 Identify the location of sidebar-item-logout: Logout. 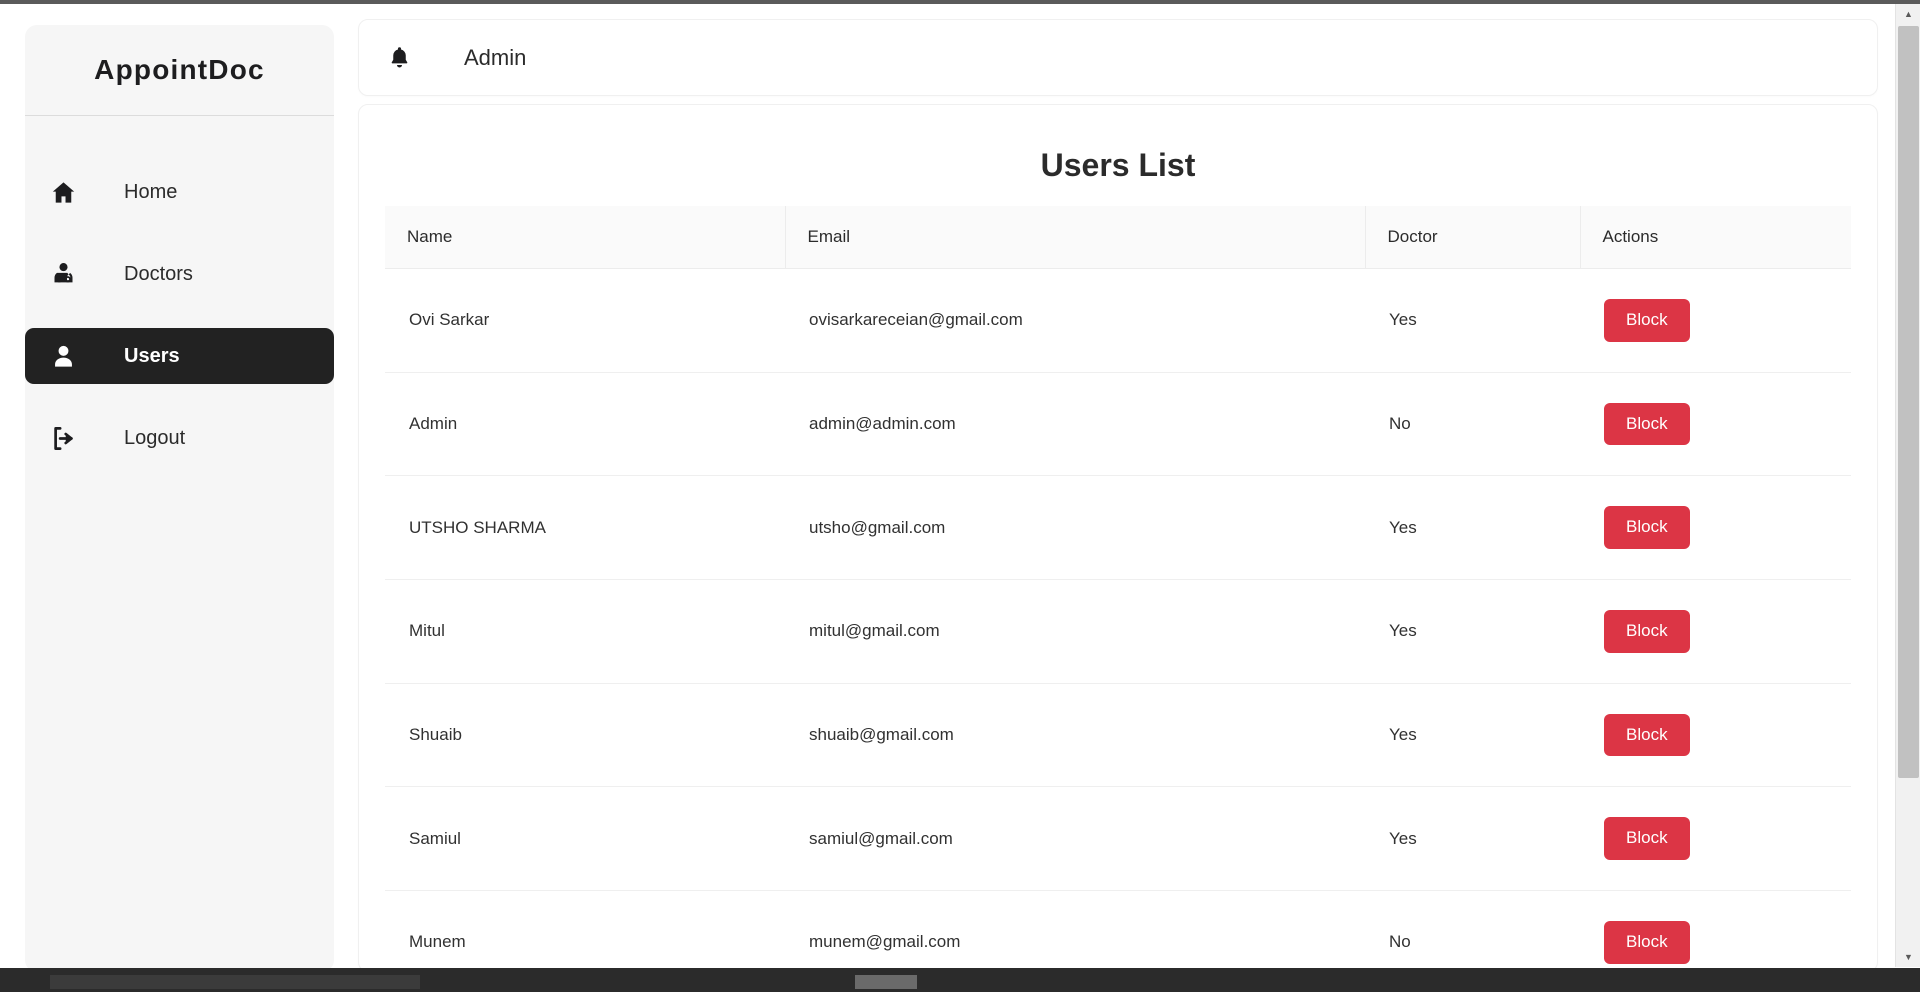
(179, 438).